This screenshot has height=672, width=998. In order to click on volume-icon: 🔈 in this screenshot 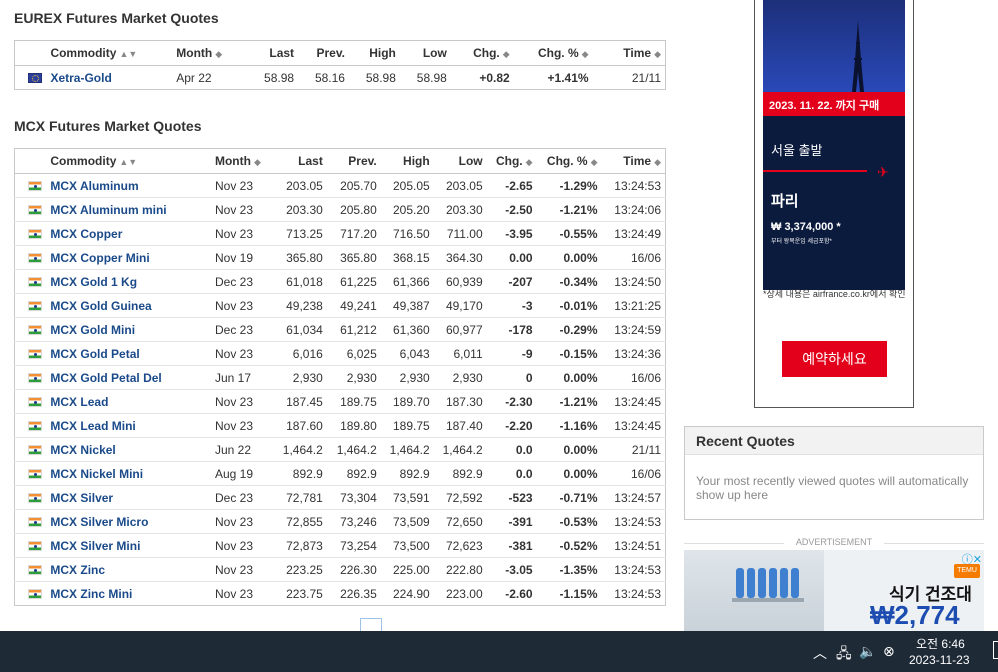, I will do `click(867, 651)`.